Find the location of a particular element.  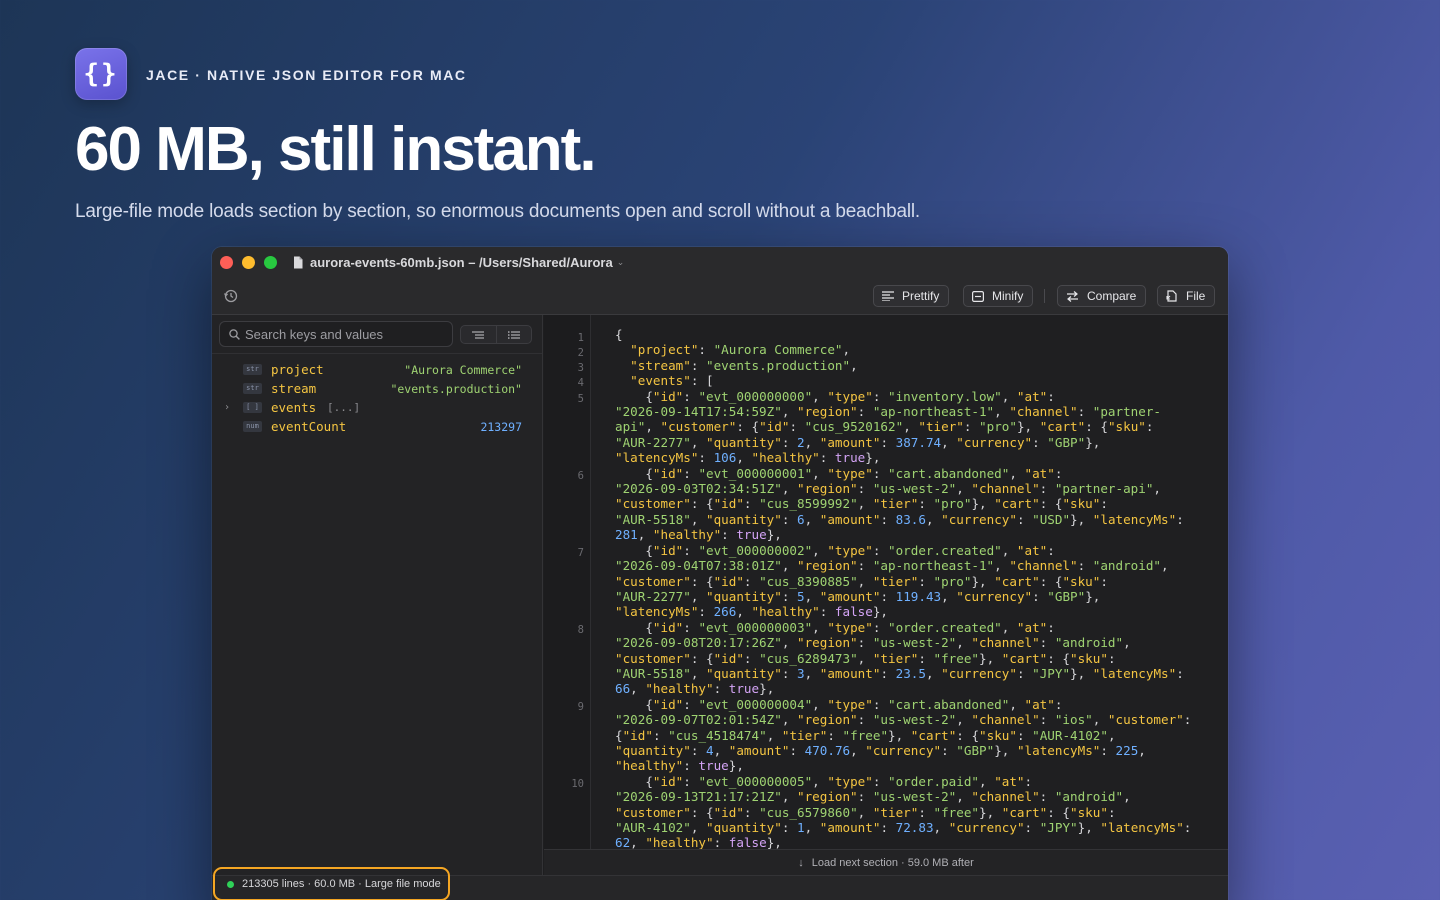

code-line: "healthy": true}, is located at coordinates (679, 766).